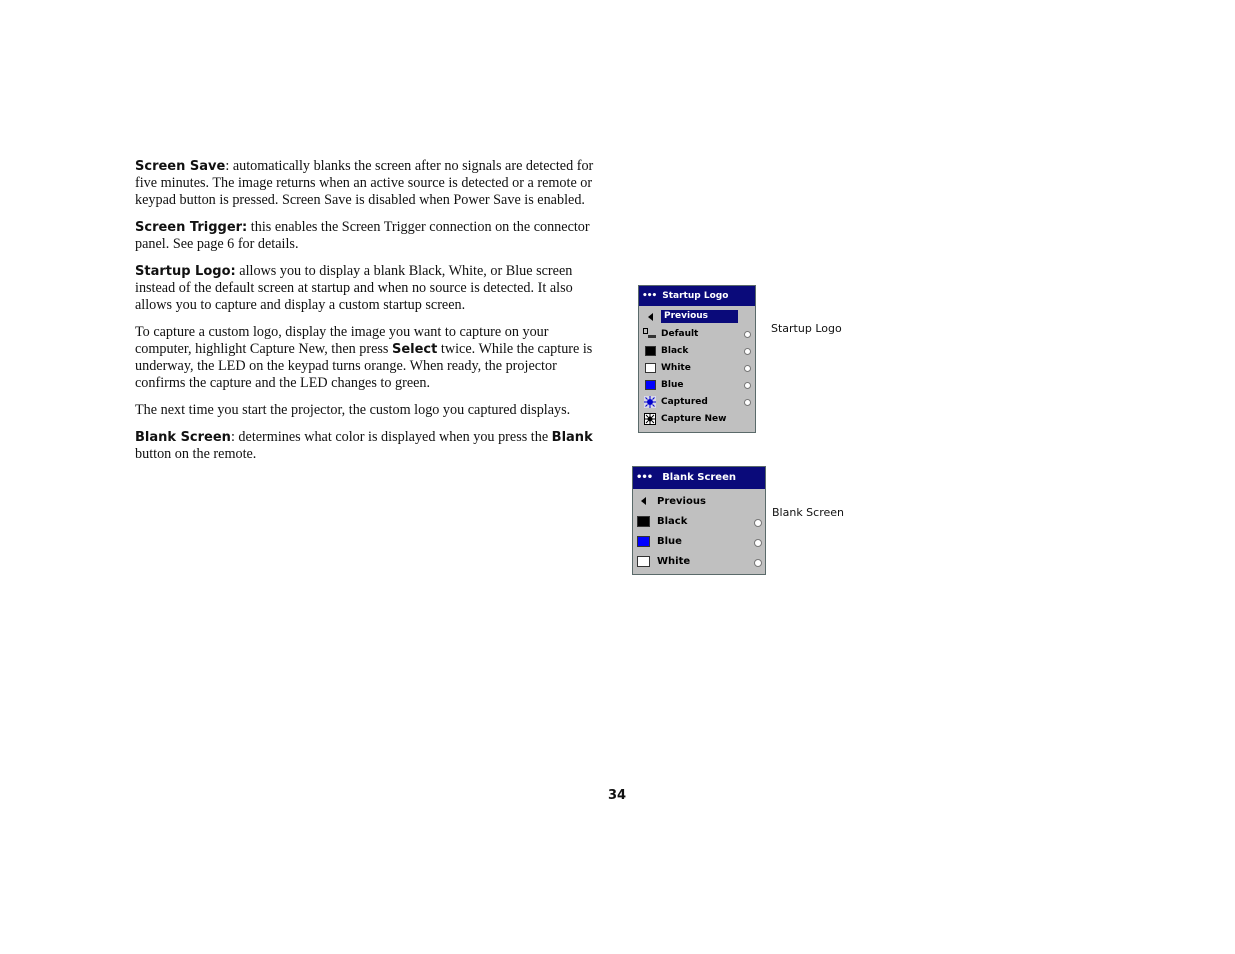 The height and width of the screenshot is (954, 1235). I want to click on page-number: 34, so click(617, 795).